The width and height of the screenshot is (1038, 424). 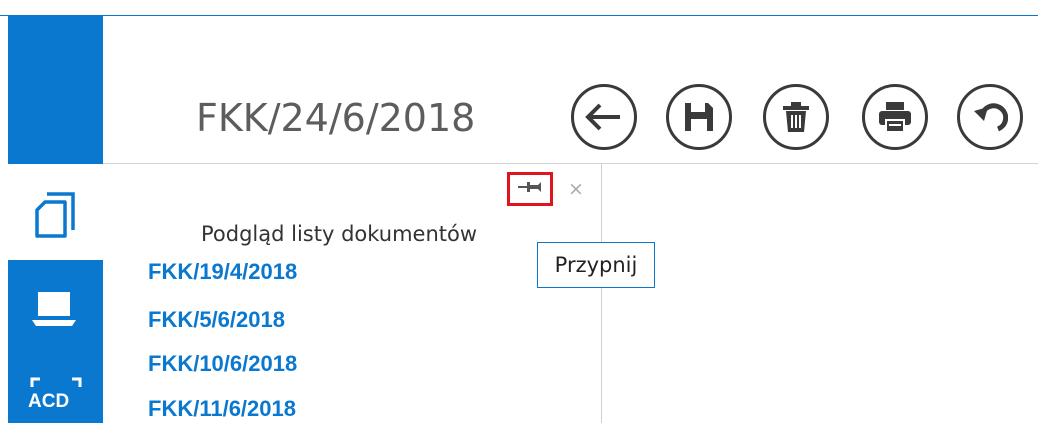 What do you see at coordinates (54, 311) in the screenshot?
I see `laptop-icon` at bounding box center [54, 311].